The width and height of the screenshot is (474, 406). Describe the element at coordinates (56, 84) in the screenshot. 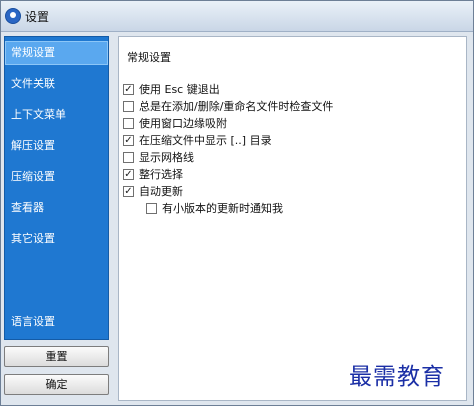

I see `sidebar-item-file-association: 文件关联` at that location.